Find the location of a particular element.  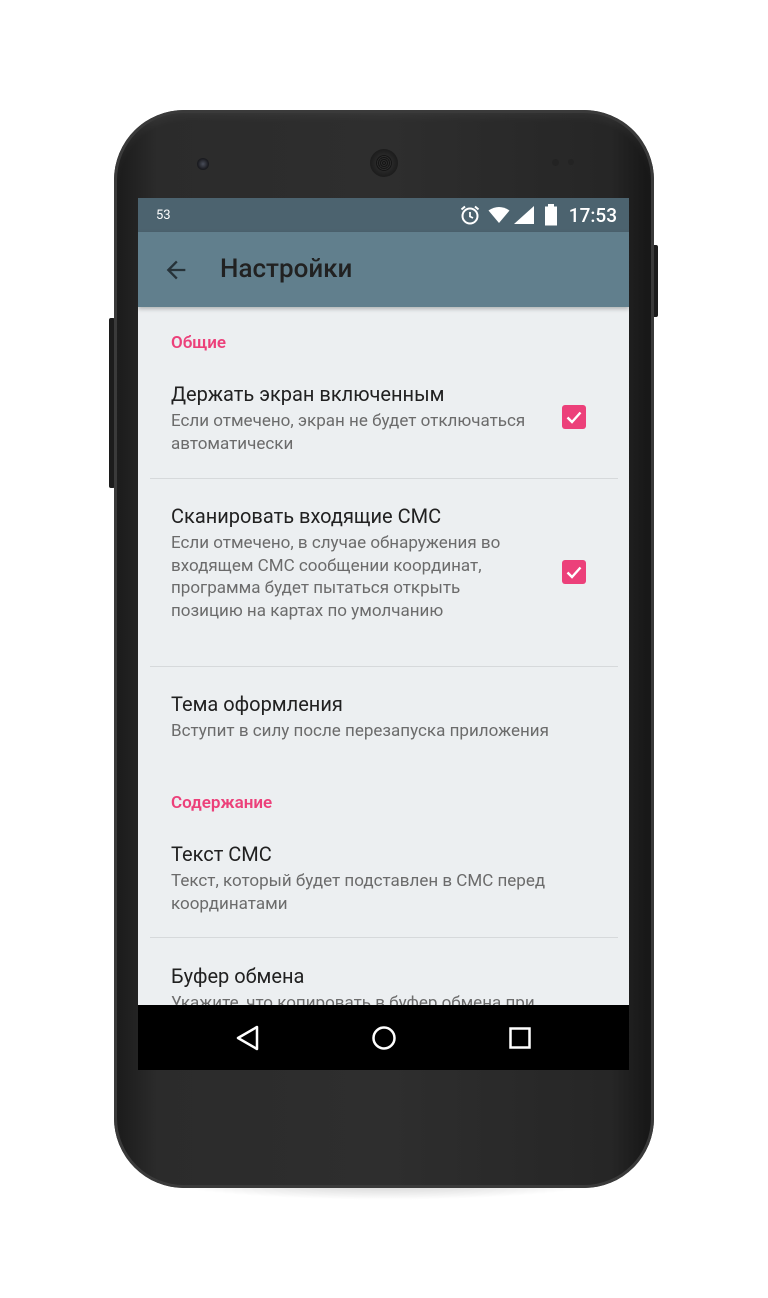

wifi-icon is located at coordinates (499, 215).